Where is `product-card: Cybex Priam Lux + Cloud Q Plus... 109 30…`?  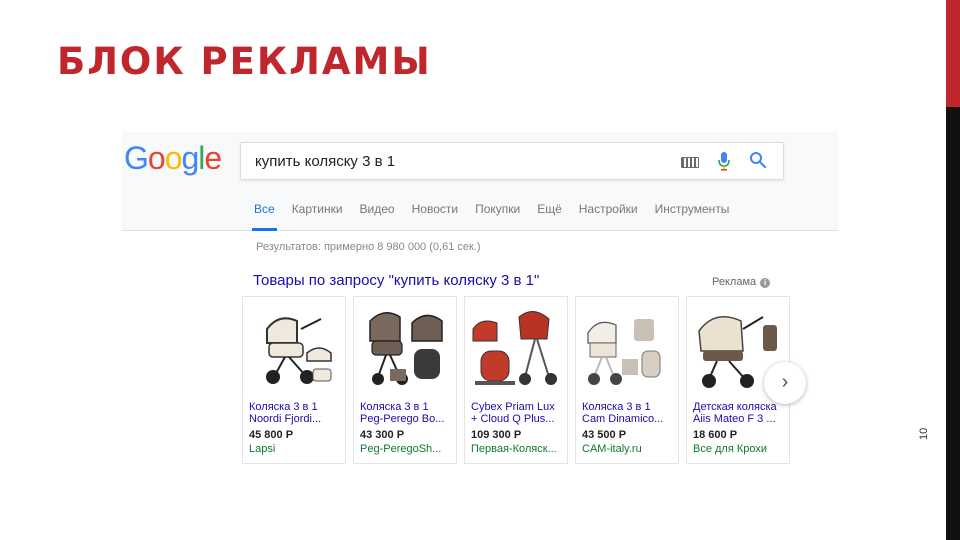
product-card: Cybex Priam Lux + Cloud Q Plus... 109 30… is located at coordinates (516, 380).